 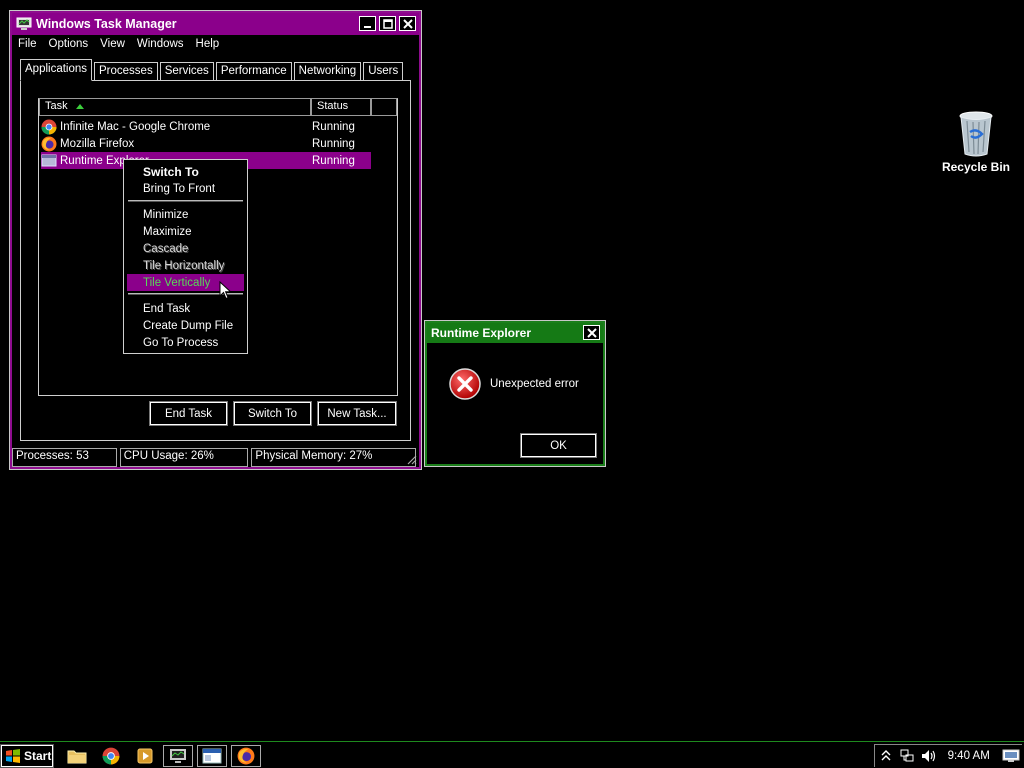 I want to click on taskbar-explorer-button, so click(x=77, y=756).